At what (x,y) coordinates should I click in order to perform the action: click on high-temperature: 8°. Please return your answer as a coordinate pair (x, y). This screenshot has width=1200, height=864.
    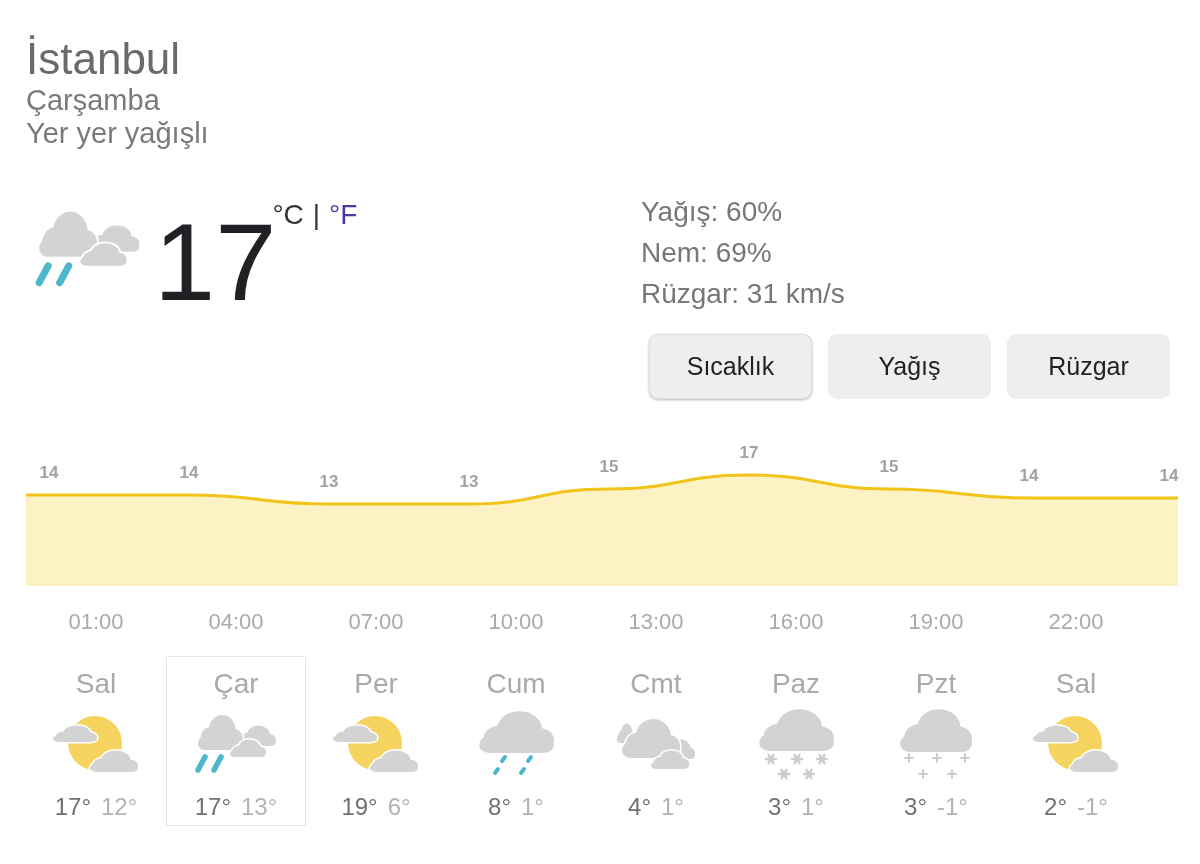
    Looking at the image, I should click on (499, 807).